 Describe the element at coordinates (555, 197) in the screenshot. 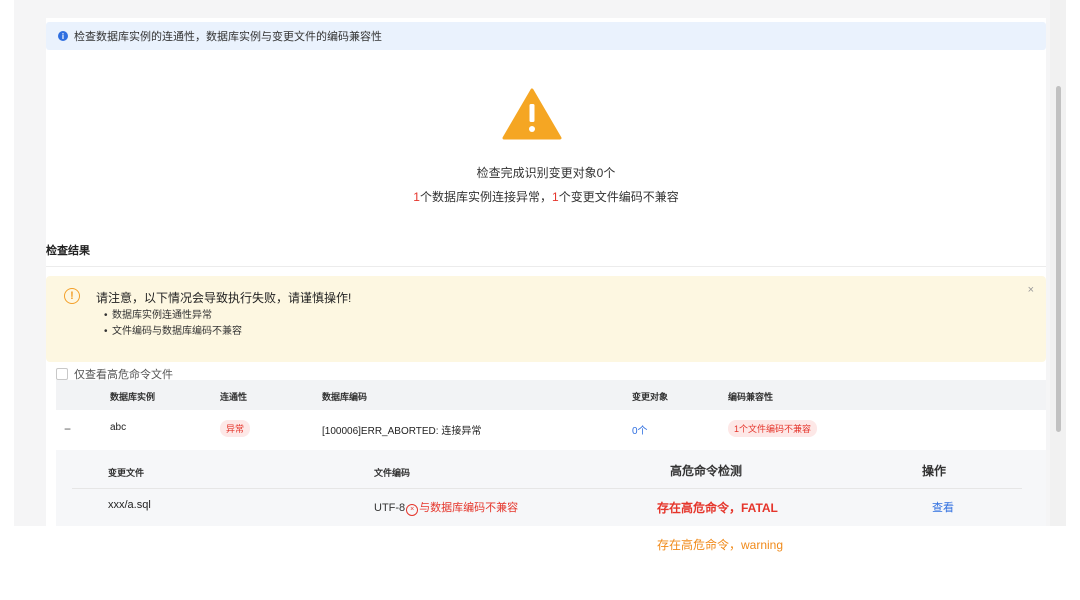

I see `summary-count-files: 1` at that location.